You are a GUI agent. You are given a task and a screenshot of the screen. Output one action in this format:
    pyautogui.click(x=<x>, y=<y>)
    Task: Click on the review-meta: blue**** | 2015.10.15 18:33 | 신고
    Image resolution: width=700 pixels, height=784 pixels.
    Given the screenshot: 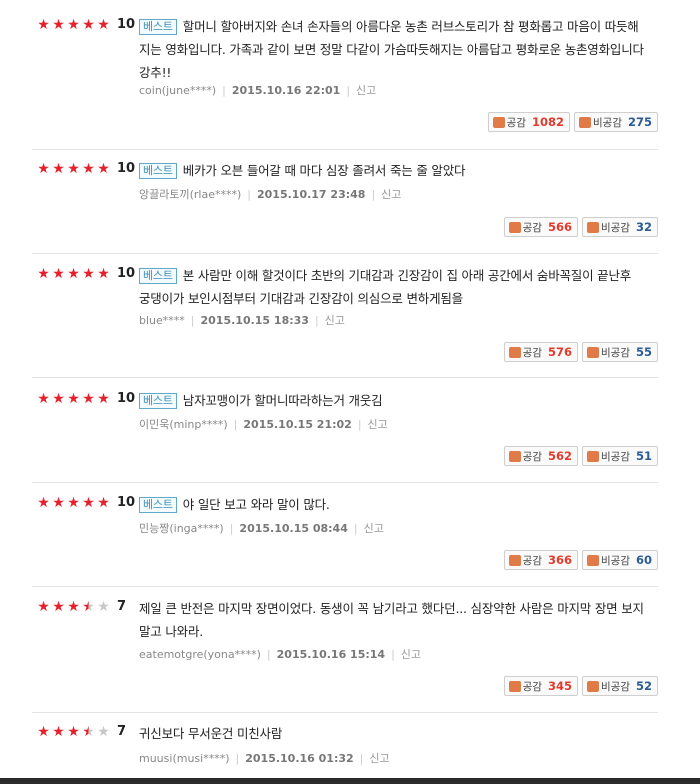 What is the action you would take?
    pyautogui.click(x=242, y=320)
    